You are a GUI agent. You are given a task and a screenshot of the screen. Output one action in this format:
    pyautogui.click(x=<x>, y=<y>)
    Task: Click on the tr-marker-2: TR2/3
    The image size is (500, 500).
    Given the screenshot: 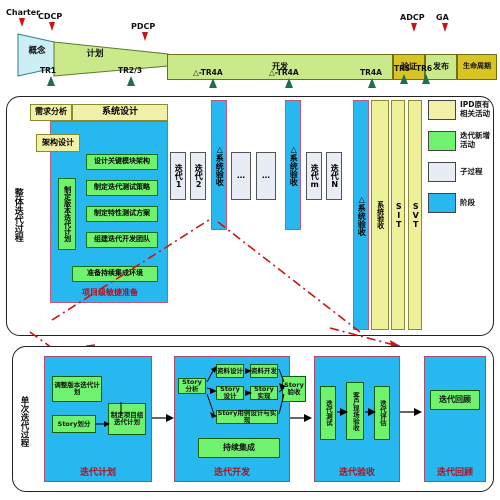 What is the action you would take?
    pyautogui.click(x=130, y=76)
    